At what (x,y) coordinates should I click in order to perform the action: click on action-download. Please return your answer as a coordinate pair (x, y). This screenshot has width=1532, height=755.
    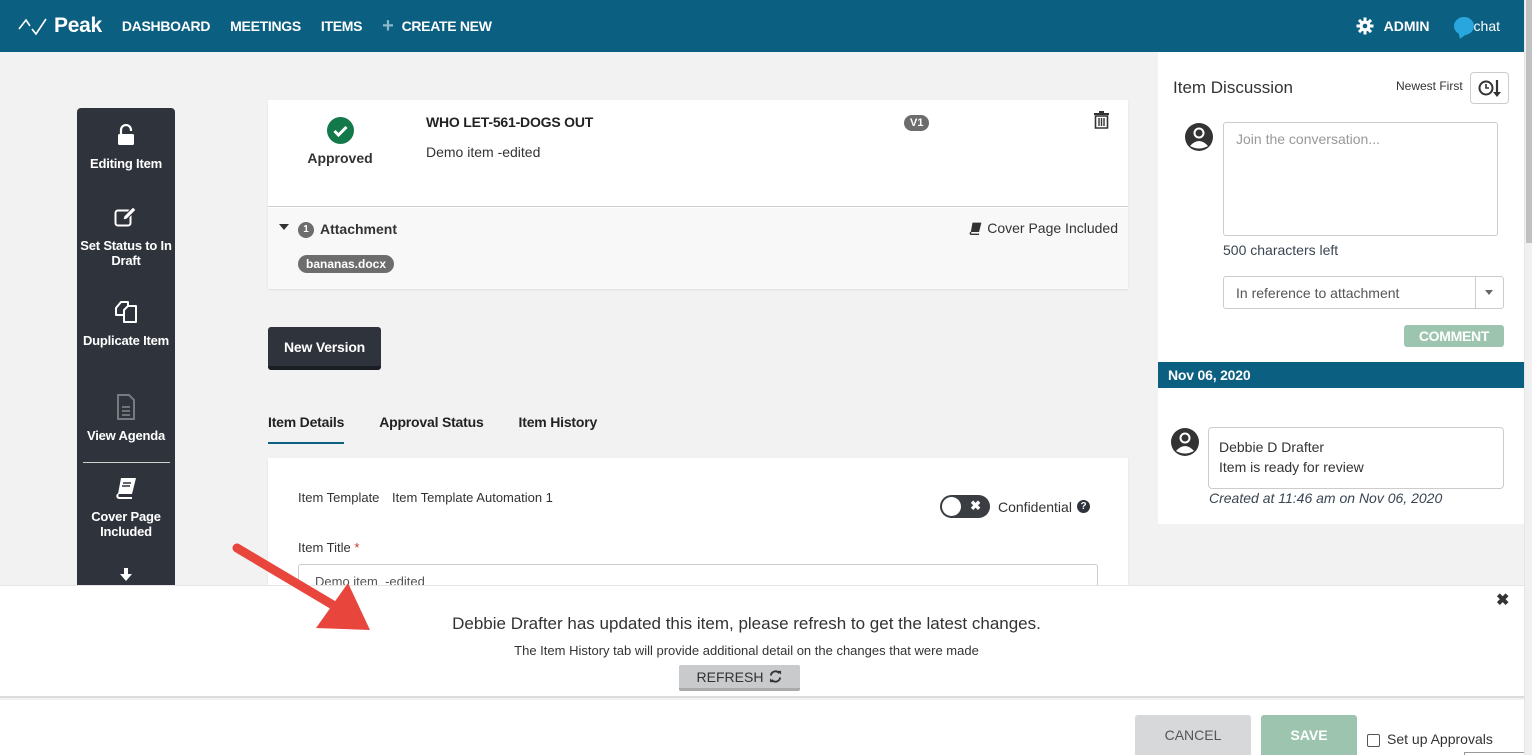
    Looking at the image, I should click on (126, 576).